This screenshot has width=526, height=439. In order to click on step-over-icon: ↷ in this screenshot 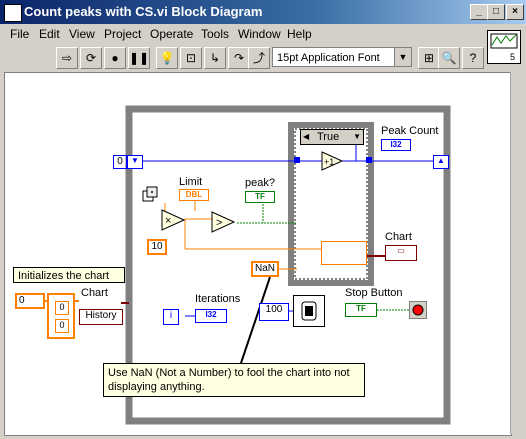, I will do `click(239, 58)`.